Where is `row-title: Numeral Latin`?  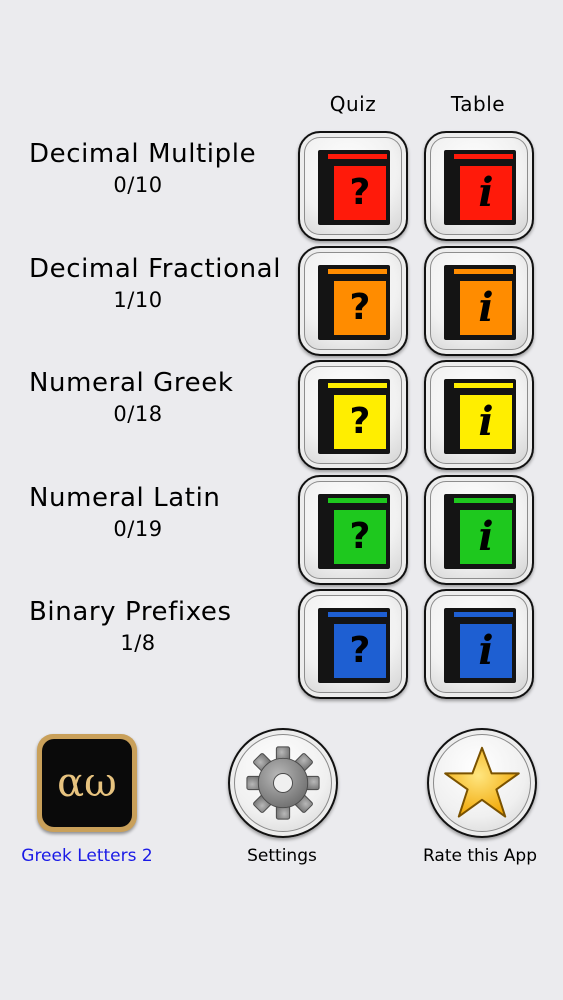 row-title: Numeral Latin is located at coordinates (125, 498).